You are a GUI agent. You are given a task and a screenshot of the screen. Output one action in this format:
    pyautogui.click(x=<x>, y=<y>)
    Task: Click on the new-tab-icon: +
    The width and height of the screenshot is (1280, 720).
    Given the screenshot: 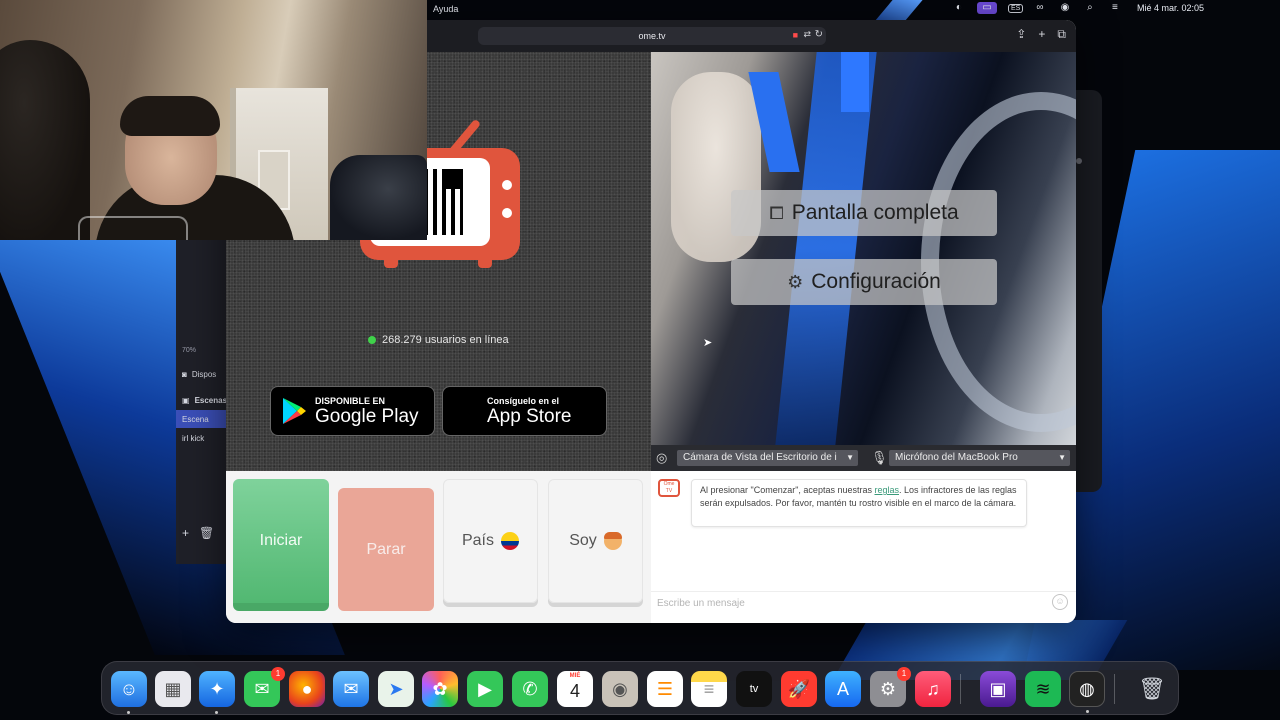 What is the action you would take?
    pyautogui.click(x=1041, y=34)
    